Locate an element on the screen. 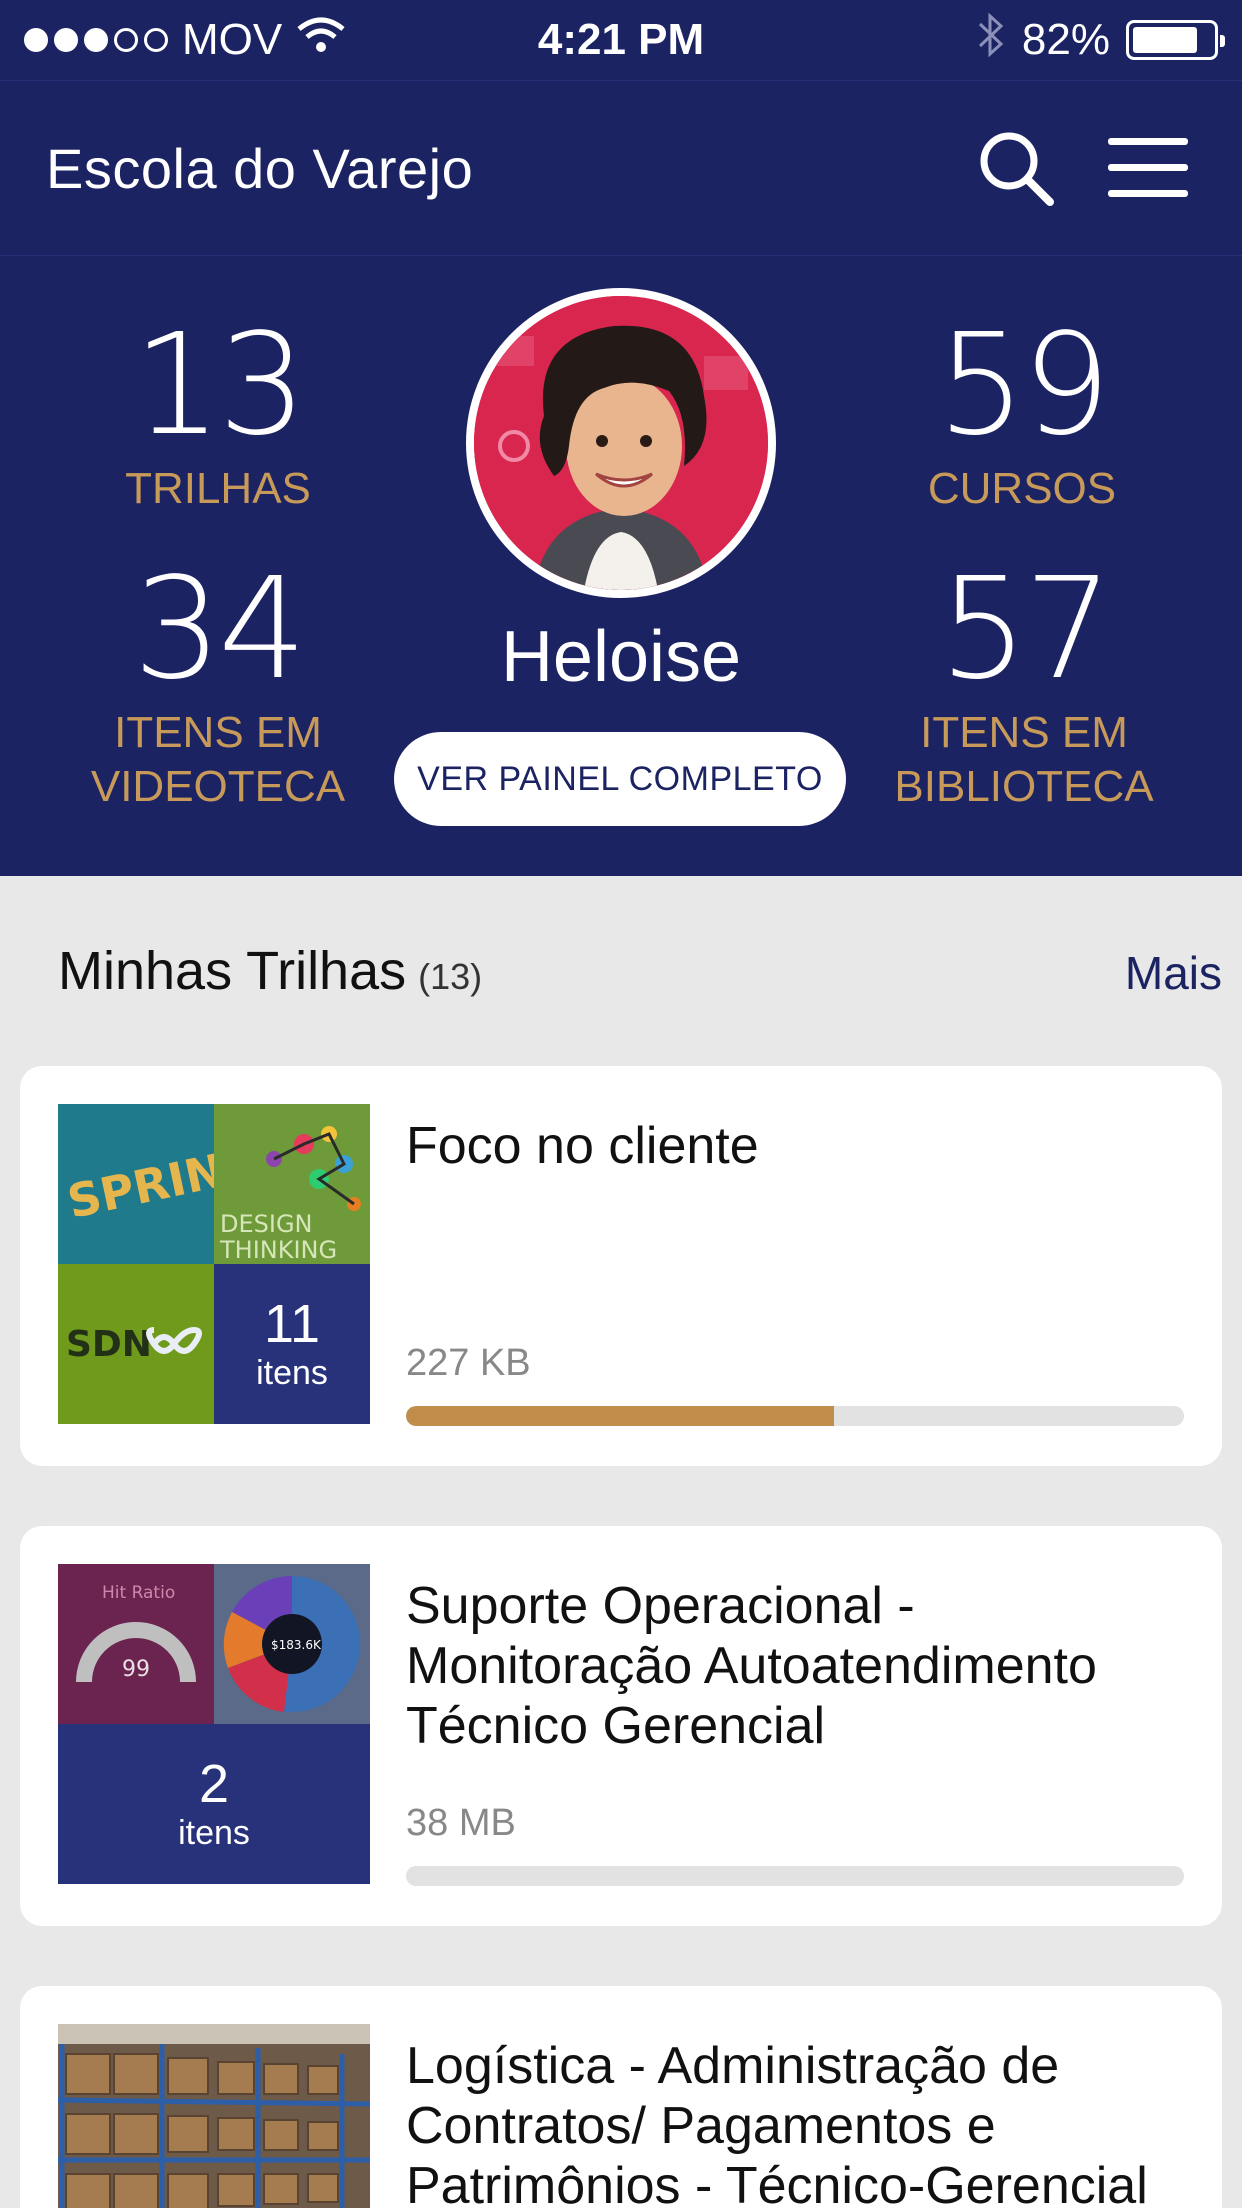 The image size is (1242, 2208). stat-cursos: 59 CURSOS is located at coordinates (1022, 416).